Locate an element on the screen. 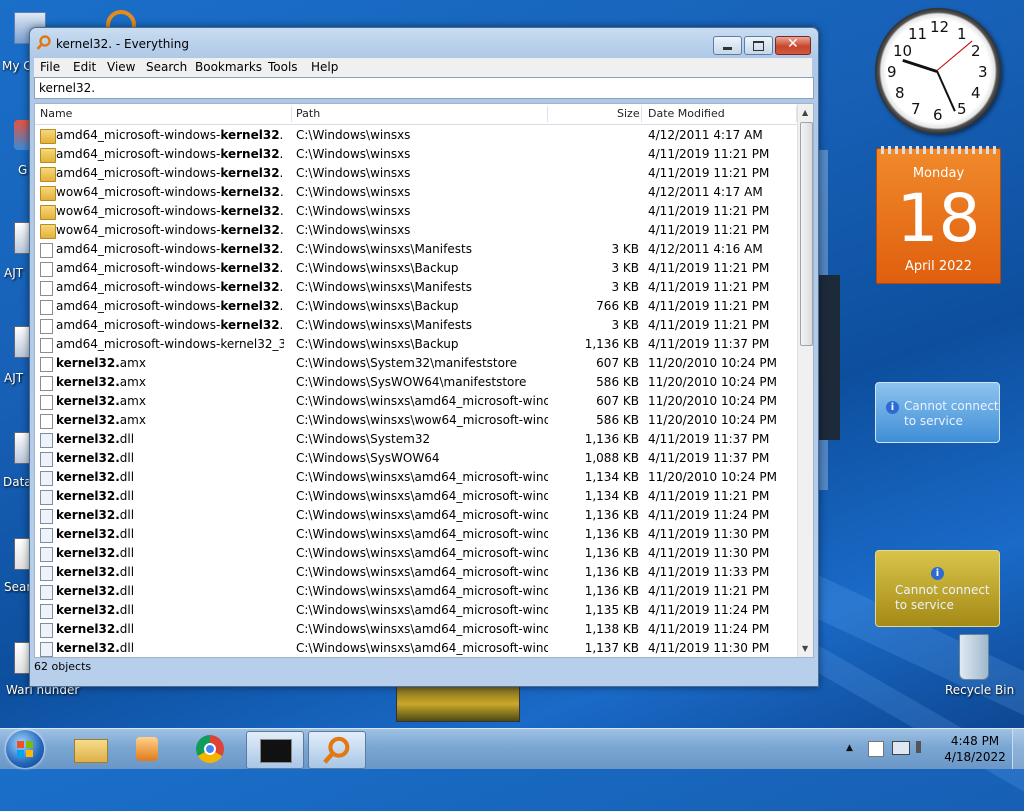 This screenshot has height=811, width=1024. menu-view: View is located at coordinates (121, 67).